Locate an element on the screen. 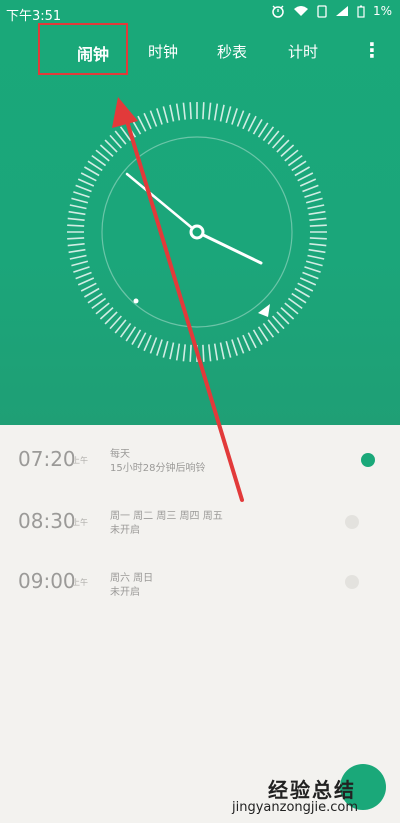  alarm-repeat: 周一 周二 周三 周四 周五 is located at coordinates (166, 516).